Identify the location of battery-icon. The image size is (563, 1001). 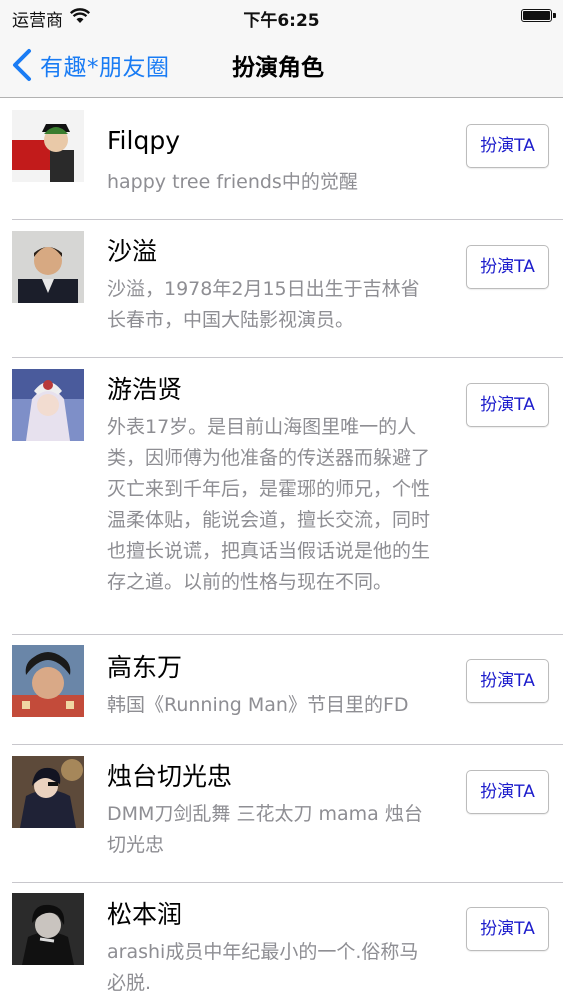
(538, 15).